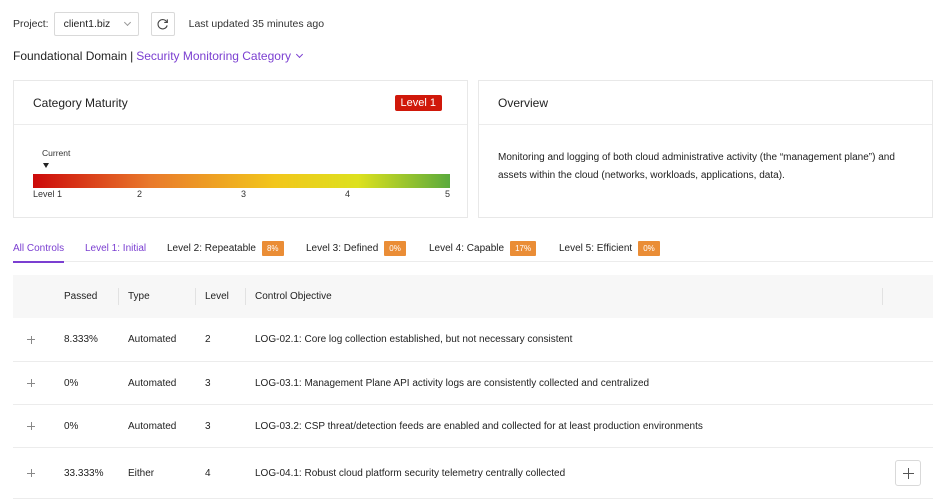 The height and width of the screenshot is (500, 936). What do you see at coordinates (70, 56) in the screenshot?
I see `breadcrumb-domain: Foundational Domain` at bounding box center [70, 56].